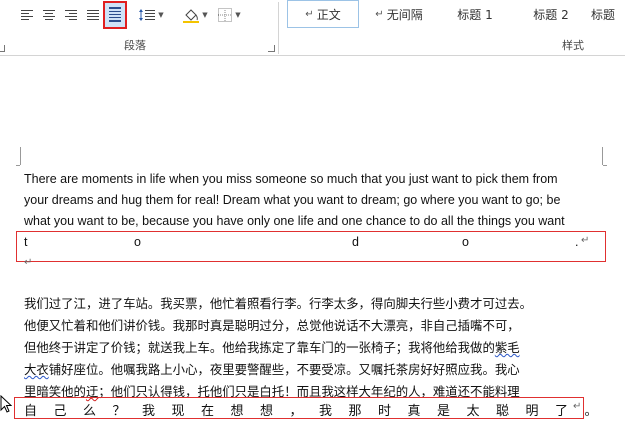 The height and width of the screenshot is (442, 625). What do you see at coordinates (135, 45) in the screenshot?
I see `paragraph-group-label: 段落` at bounding box center [135, 45].